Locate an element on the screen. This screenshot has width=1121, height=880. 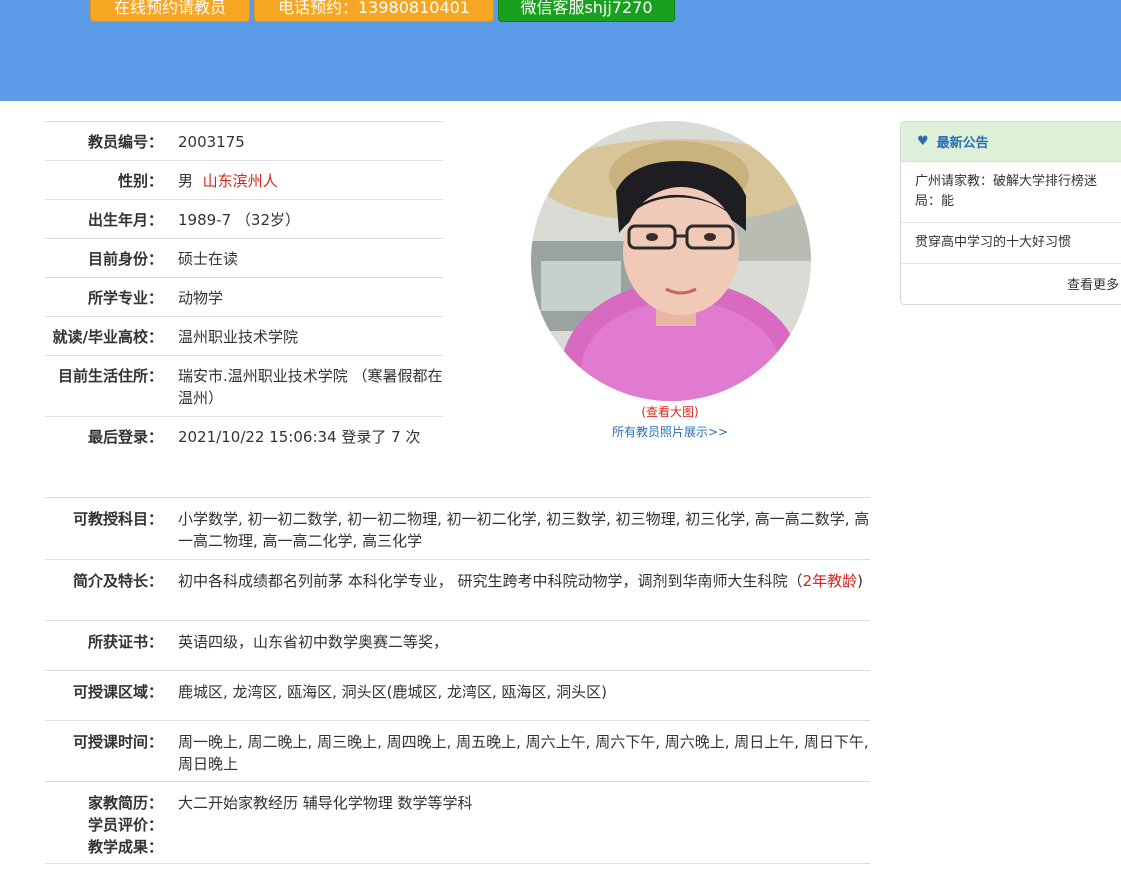
last-login: 2021/10/22 15:06:34 登录了 7 次 is located at coordinates (299, 437).